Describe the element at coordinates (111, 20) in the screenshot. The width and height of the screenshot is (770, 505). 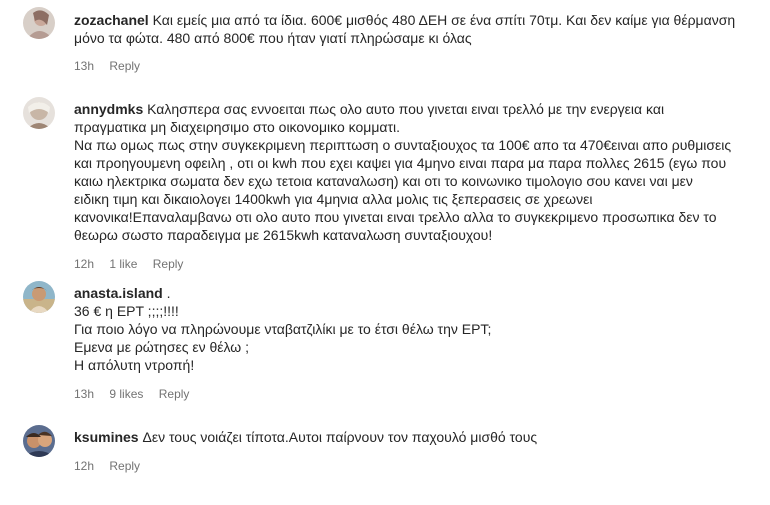
I see `username: zozachanel` at that location.